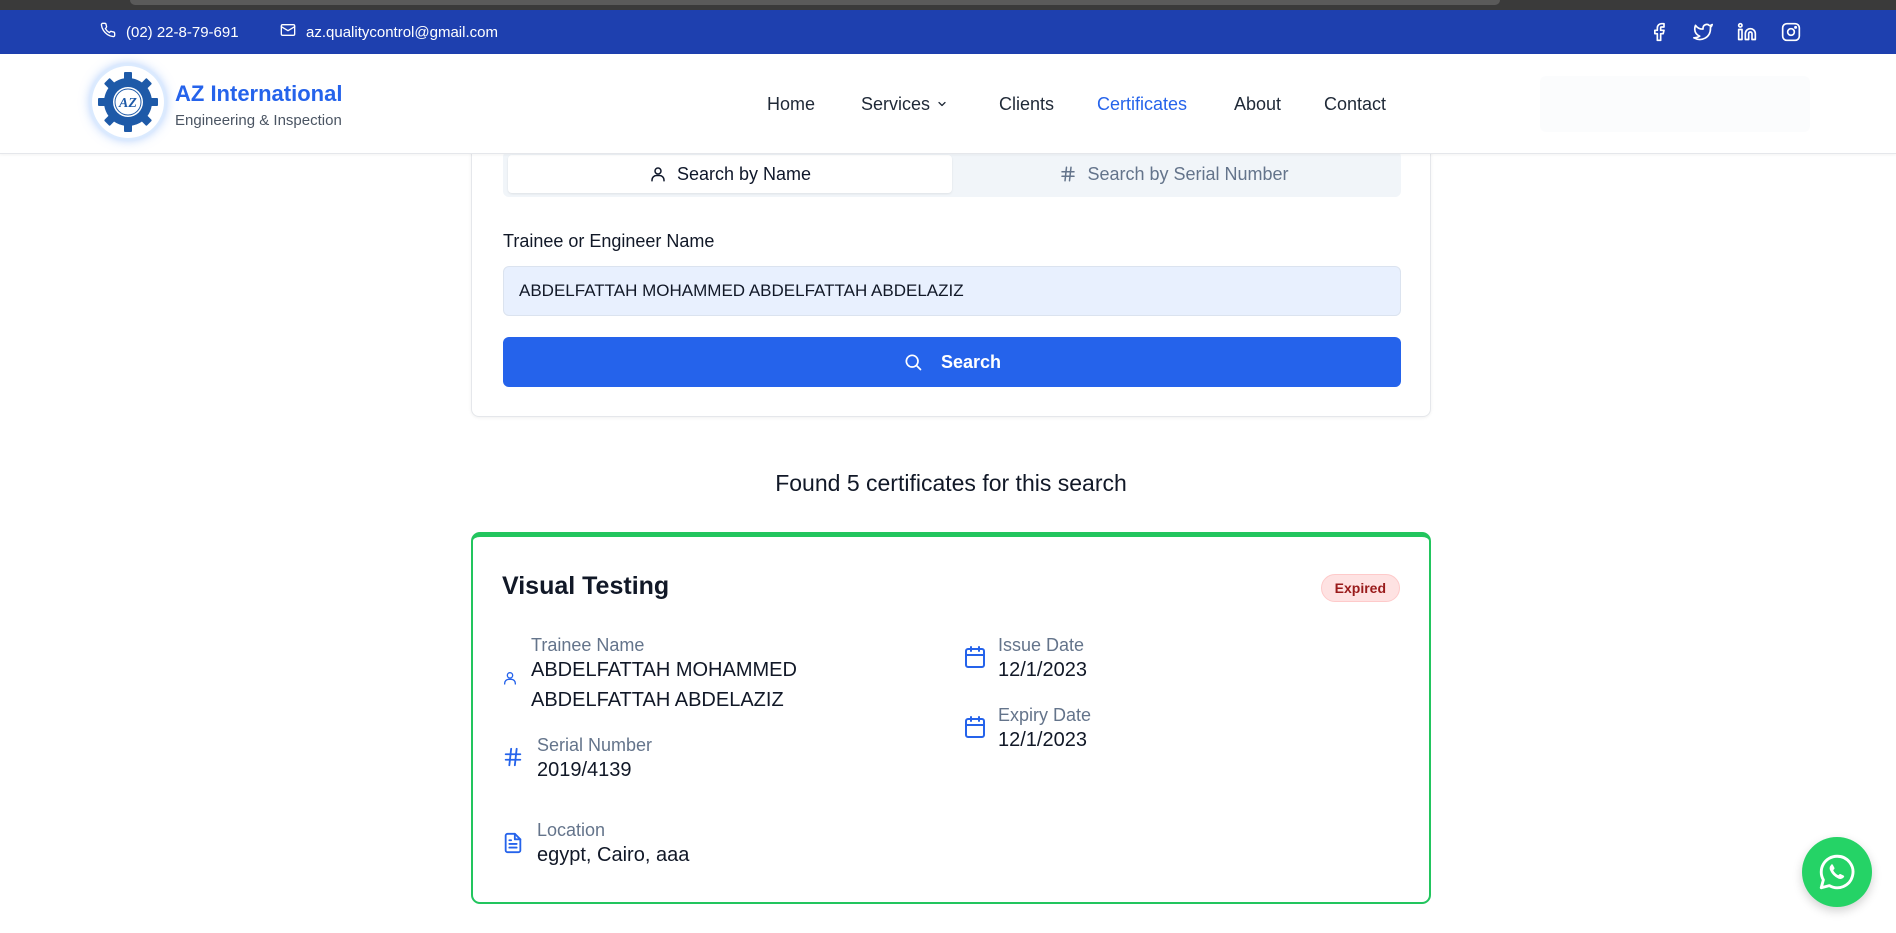 The height and width of the screenshot is (933, 1896). I want to click on email-address: az.qualitycontrol@gmail.com, so click(402, 32).